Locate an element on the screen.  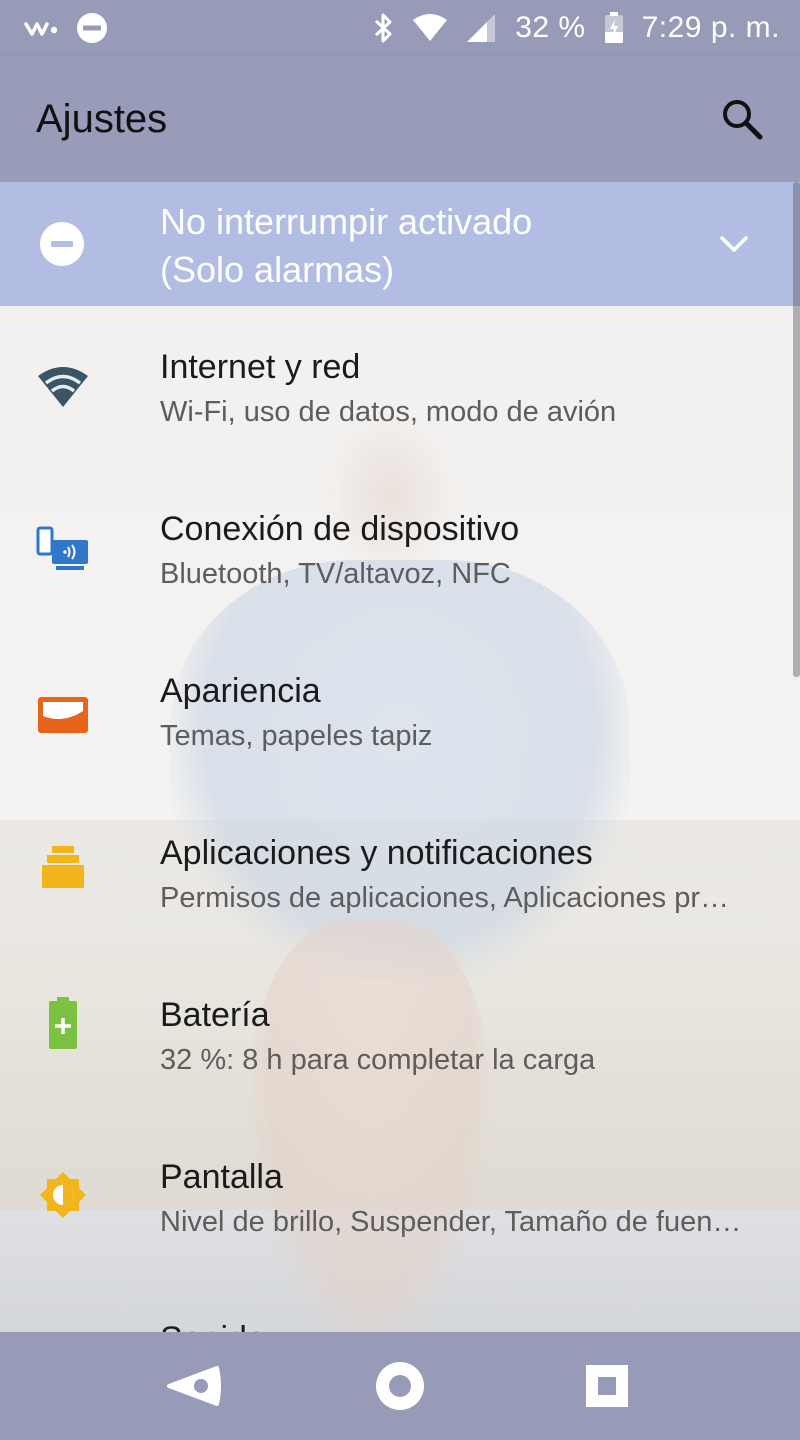
dnd-subtitle: (Solo alarmas) is located at coordinates (277, 269).